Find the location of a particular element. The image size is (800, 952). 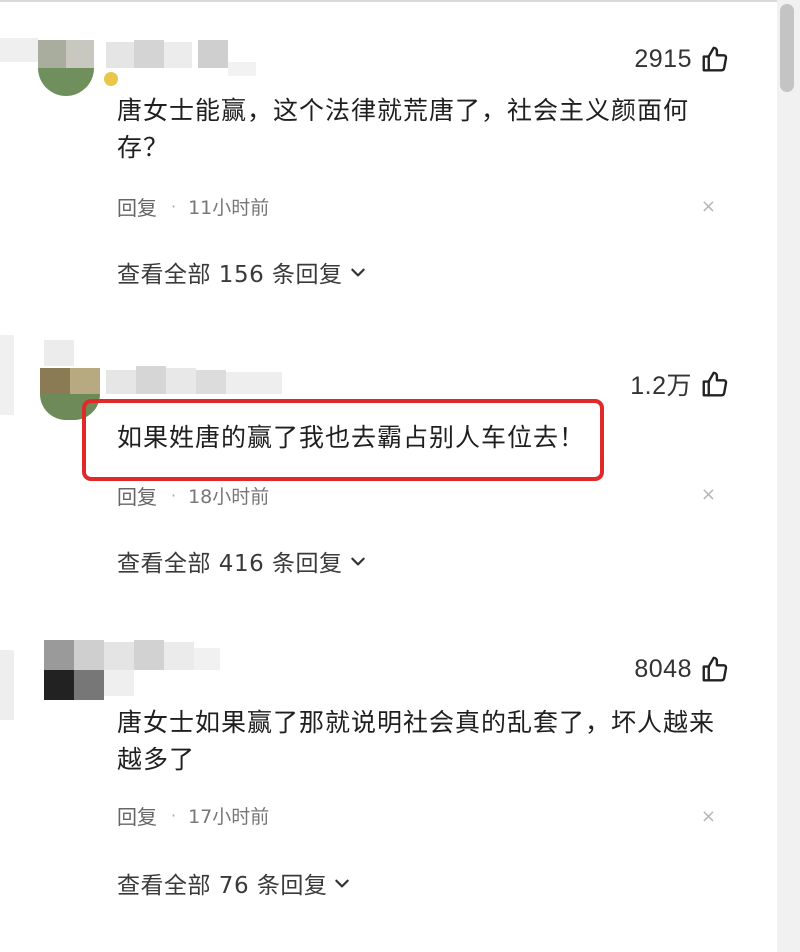

view-replies-button: 查看全部 76 条回复 is located at coordinates (234, 883).